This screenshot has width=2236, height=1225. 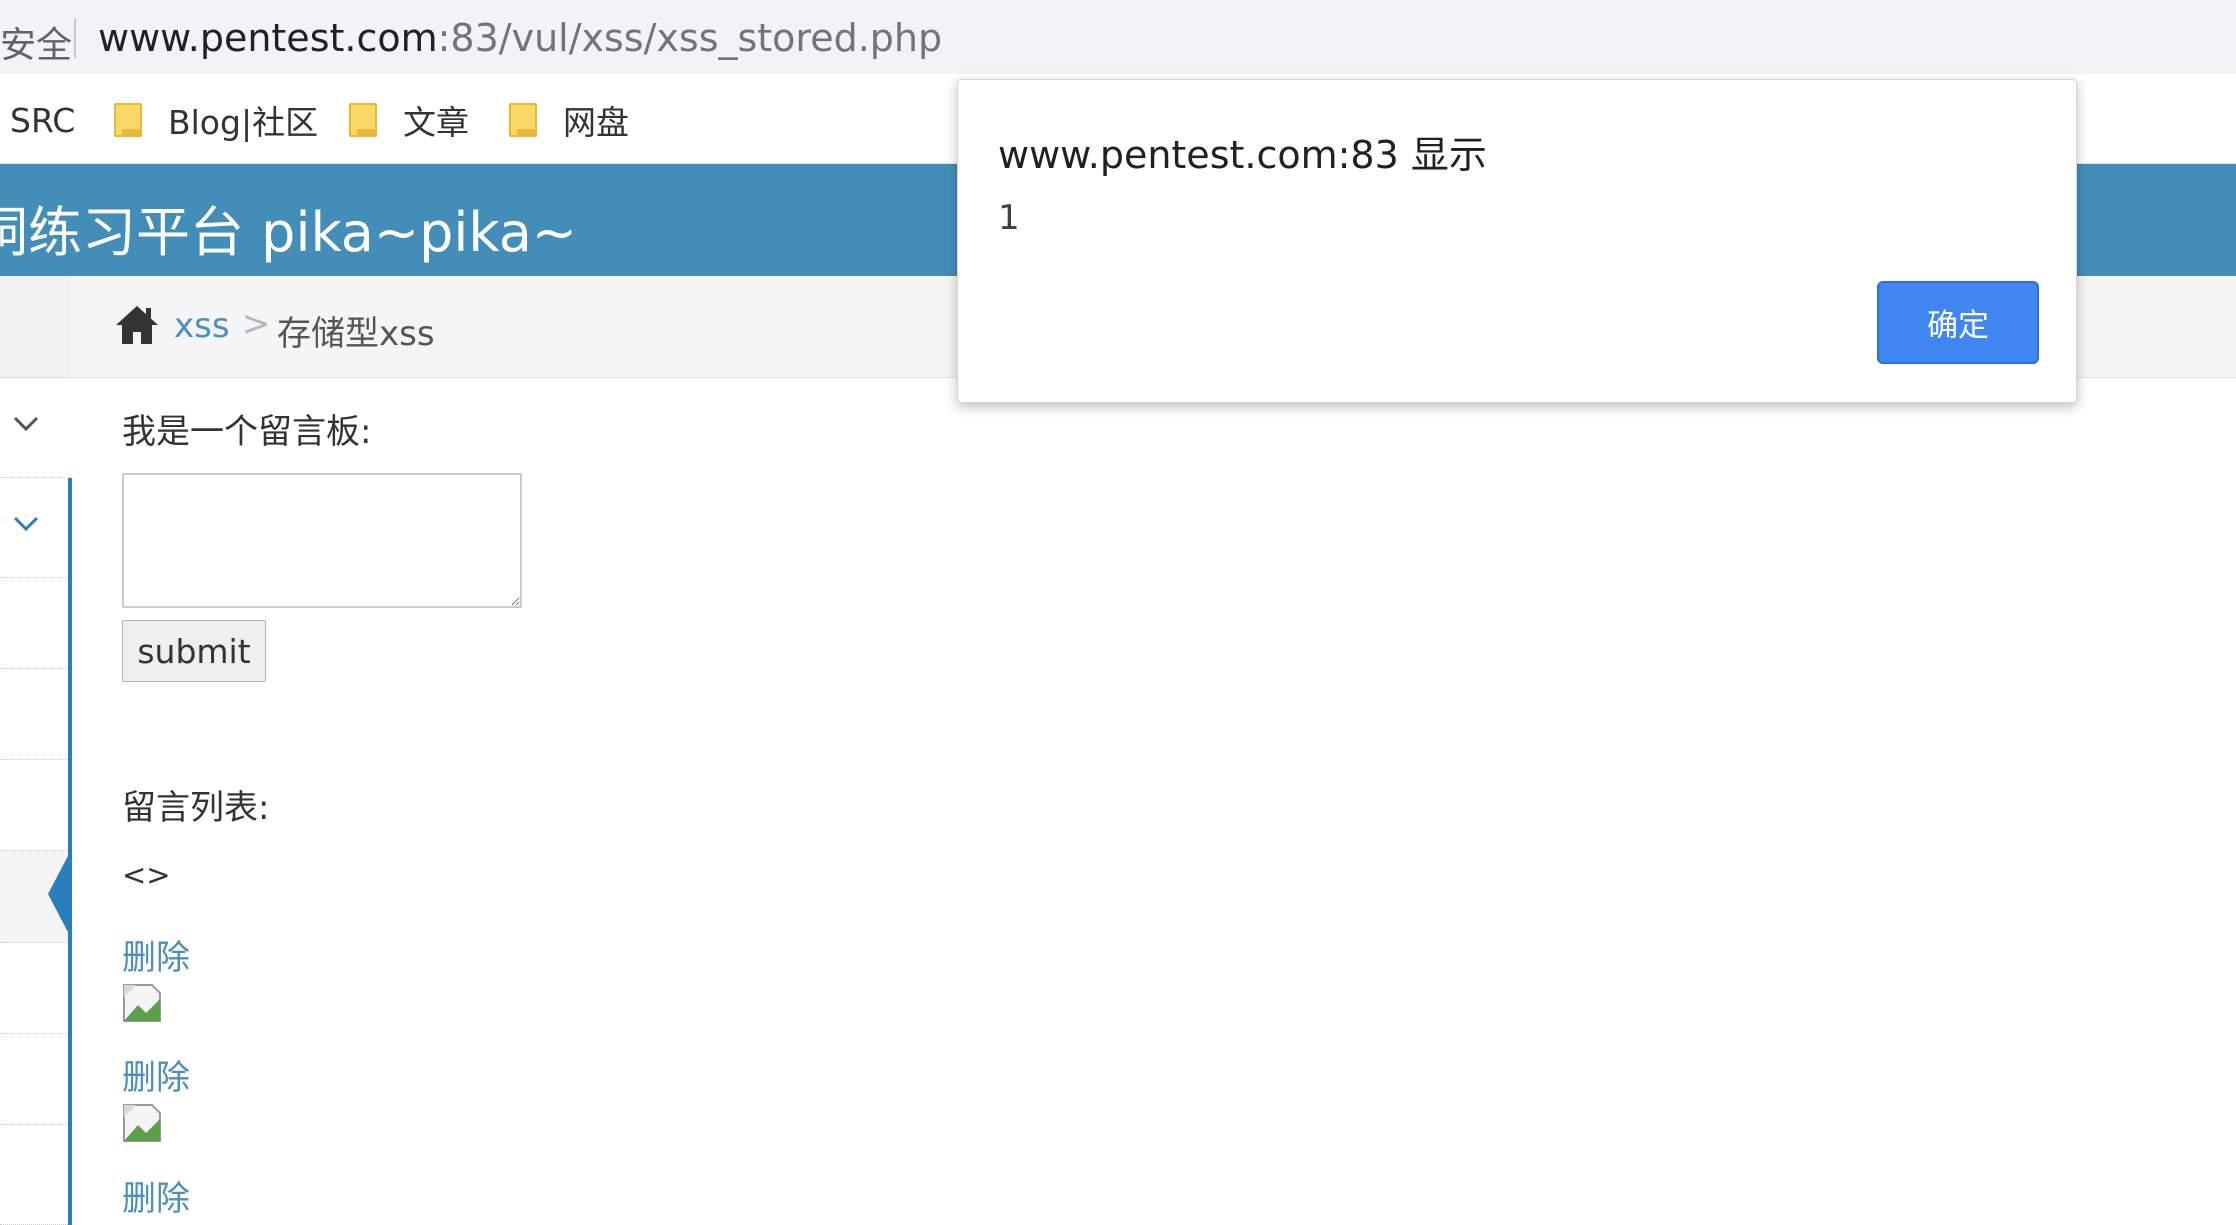 I want to click on sidebar-item-xss, so click(x=35, y=528).